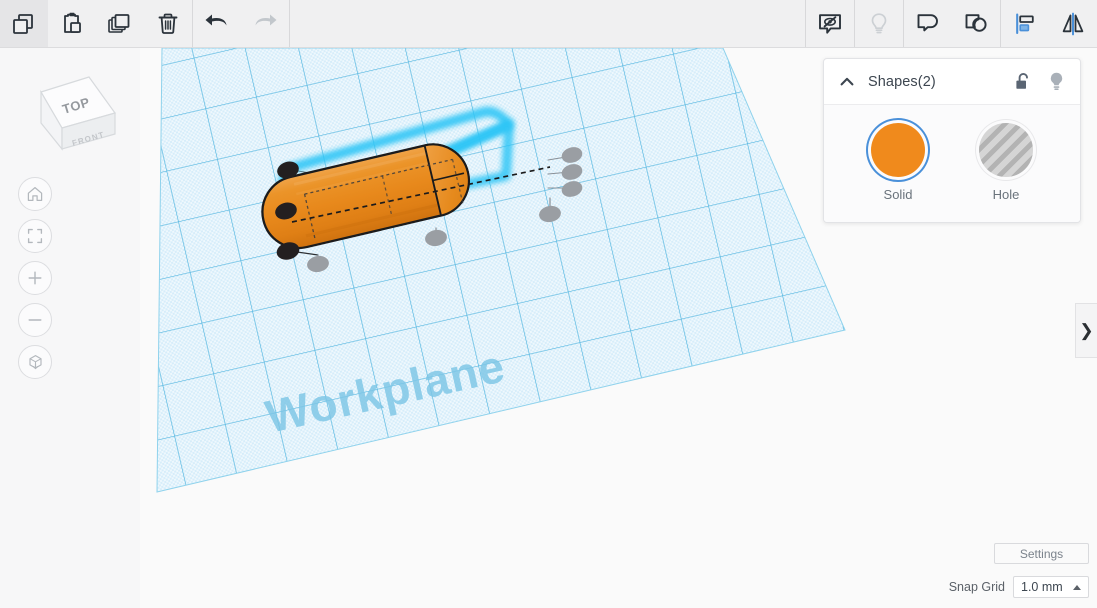 This screenshot has height=608, width=1097. I want to click on edit-tools-group, so click(96, 23).